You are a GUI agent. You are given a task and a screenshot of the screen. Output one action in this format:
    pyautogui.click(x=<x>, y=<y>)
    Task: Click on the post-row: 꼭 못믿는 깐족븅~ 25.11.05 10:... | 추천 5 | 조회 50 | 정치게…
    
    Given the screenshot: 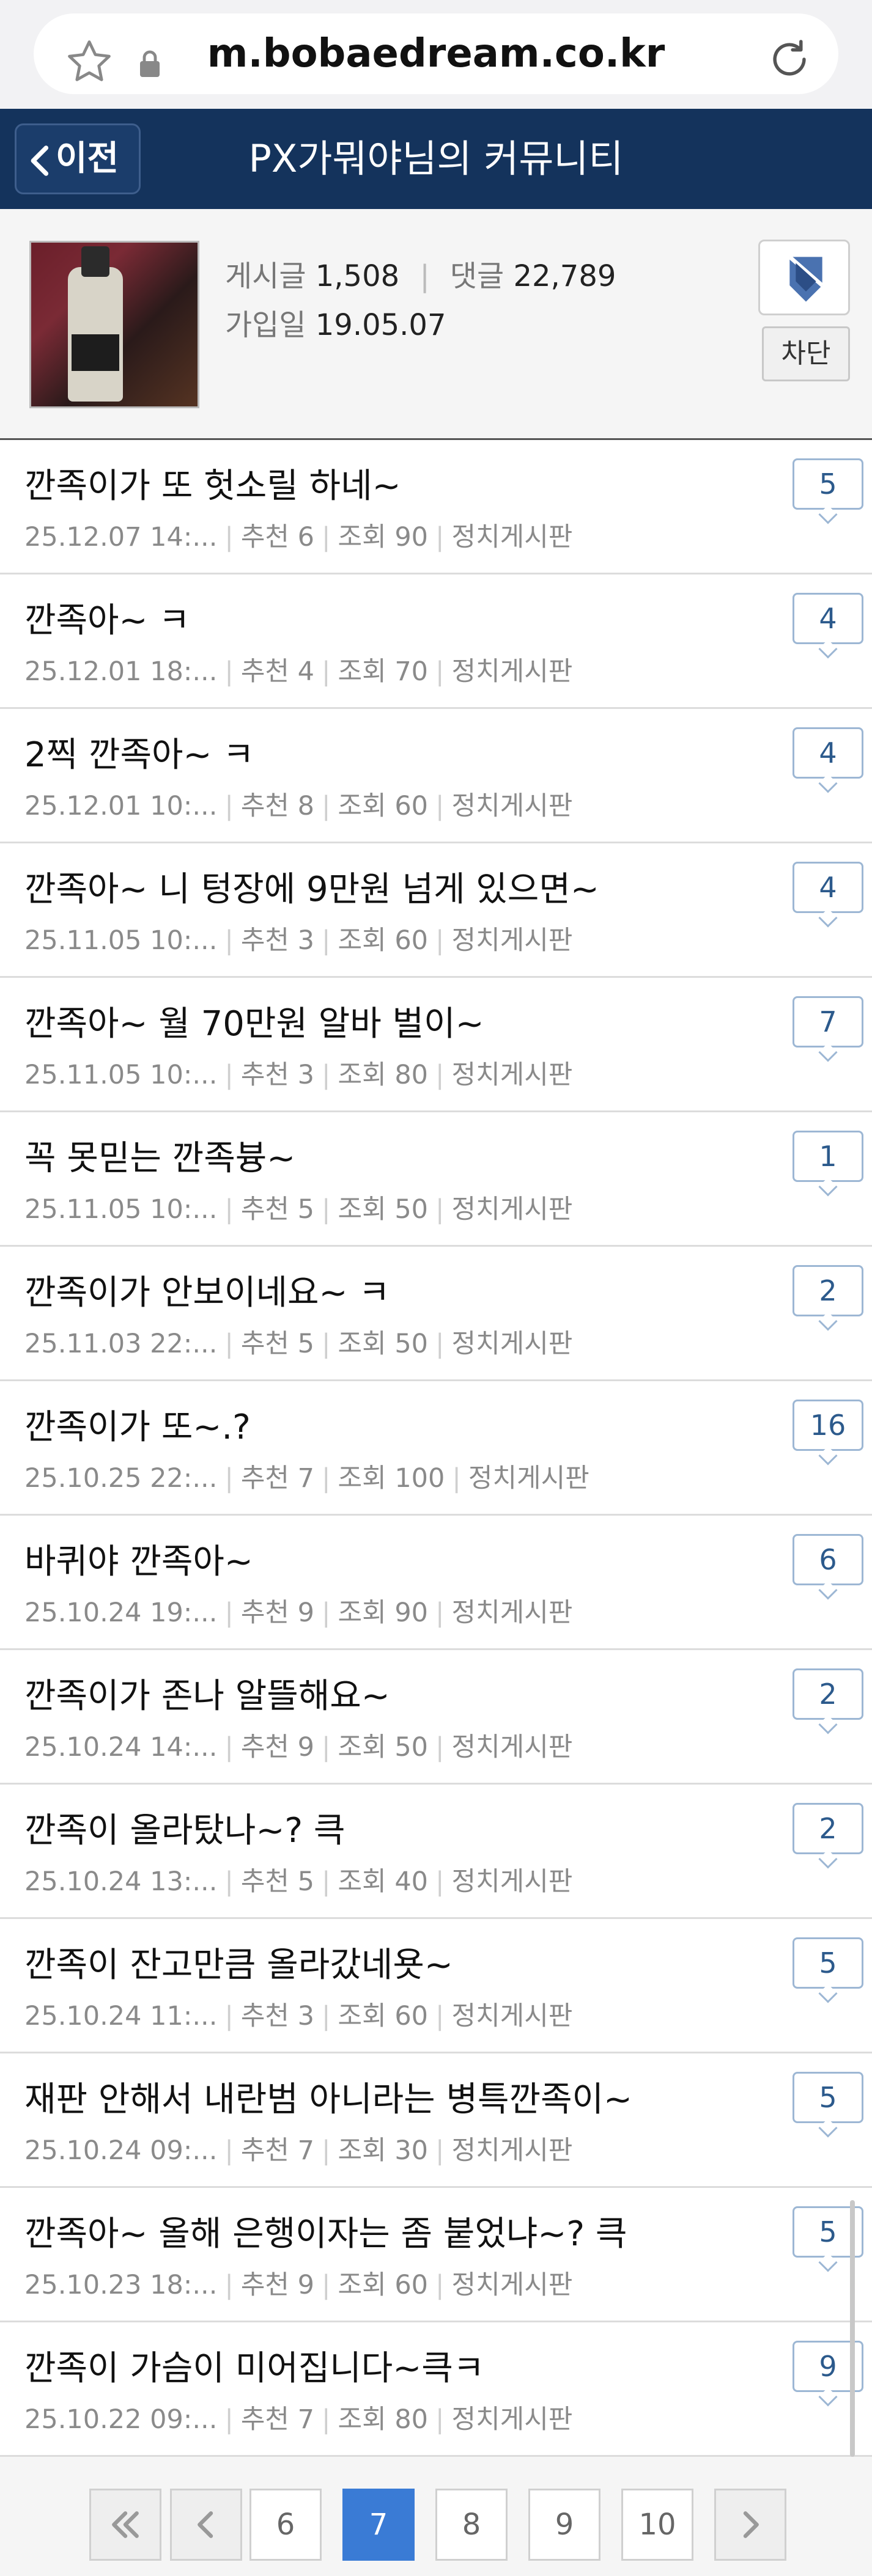 What is the action you would take?
    pyautogui.click(x=436, y=1179)
    